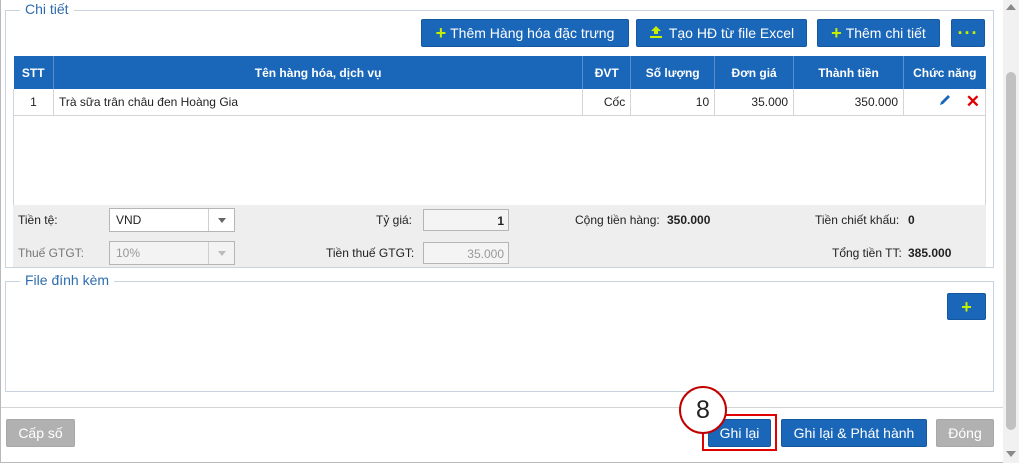 The width and height of the screenshot is (1019, 463). What do you see at coordinates (854, 433) in the screenshot?
I see `save-and-publish-button: Ghi lại & Phát hành` at bounding box center [854, 433].